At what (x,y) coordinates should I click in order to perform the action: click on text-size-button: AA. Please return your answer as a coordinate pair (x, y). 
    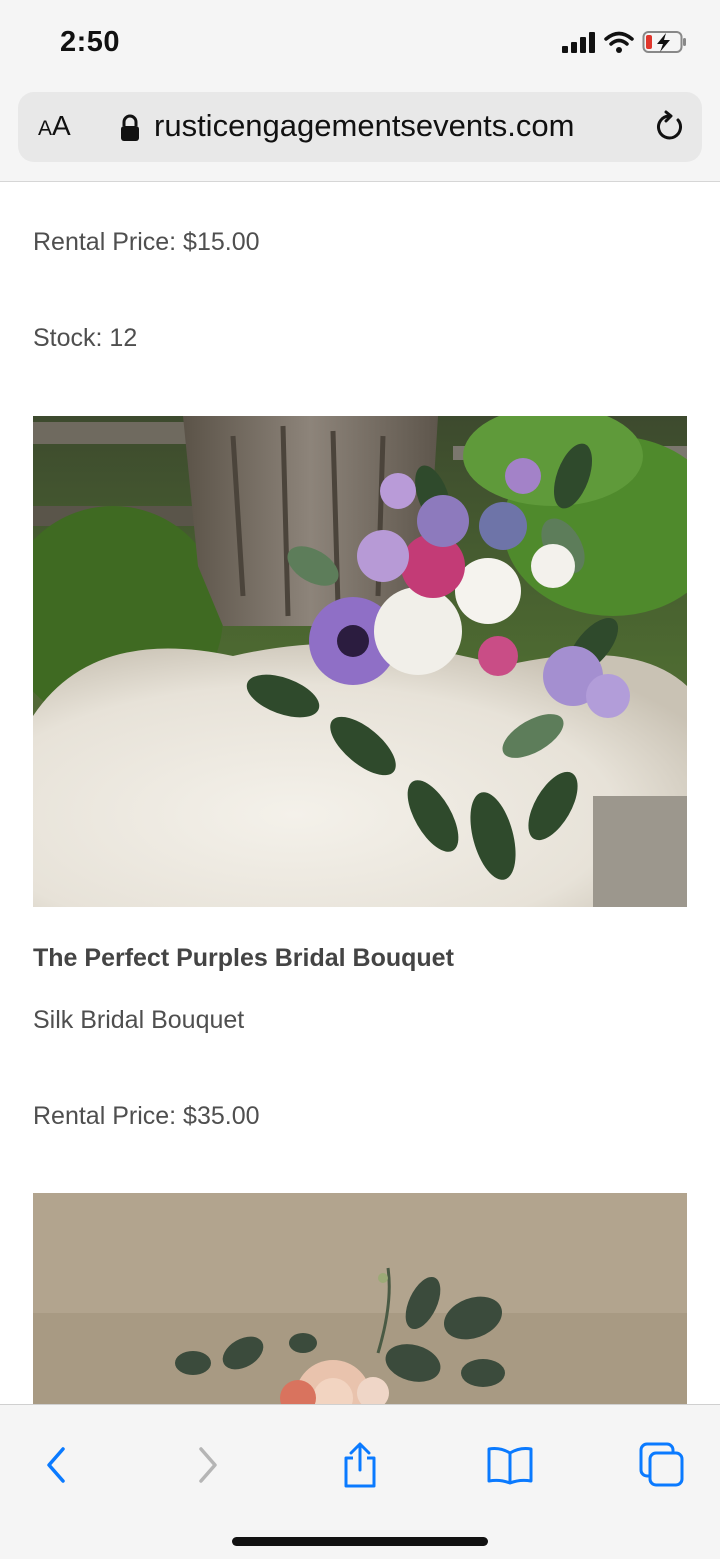
    Looking at the image, I should click on (54, 126).